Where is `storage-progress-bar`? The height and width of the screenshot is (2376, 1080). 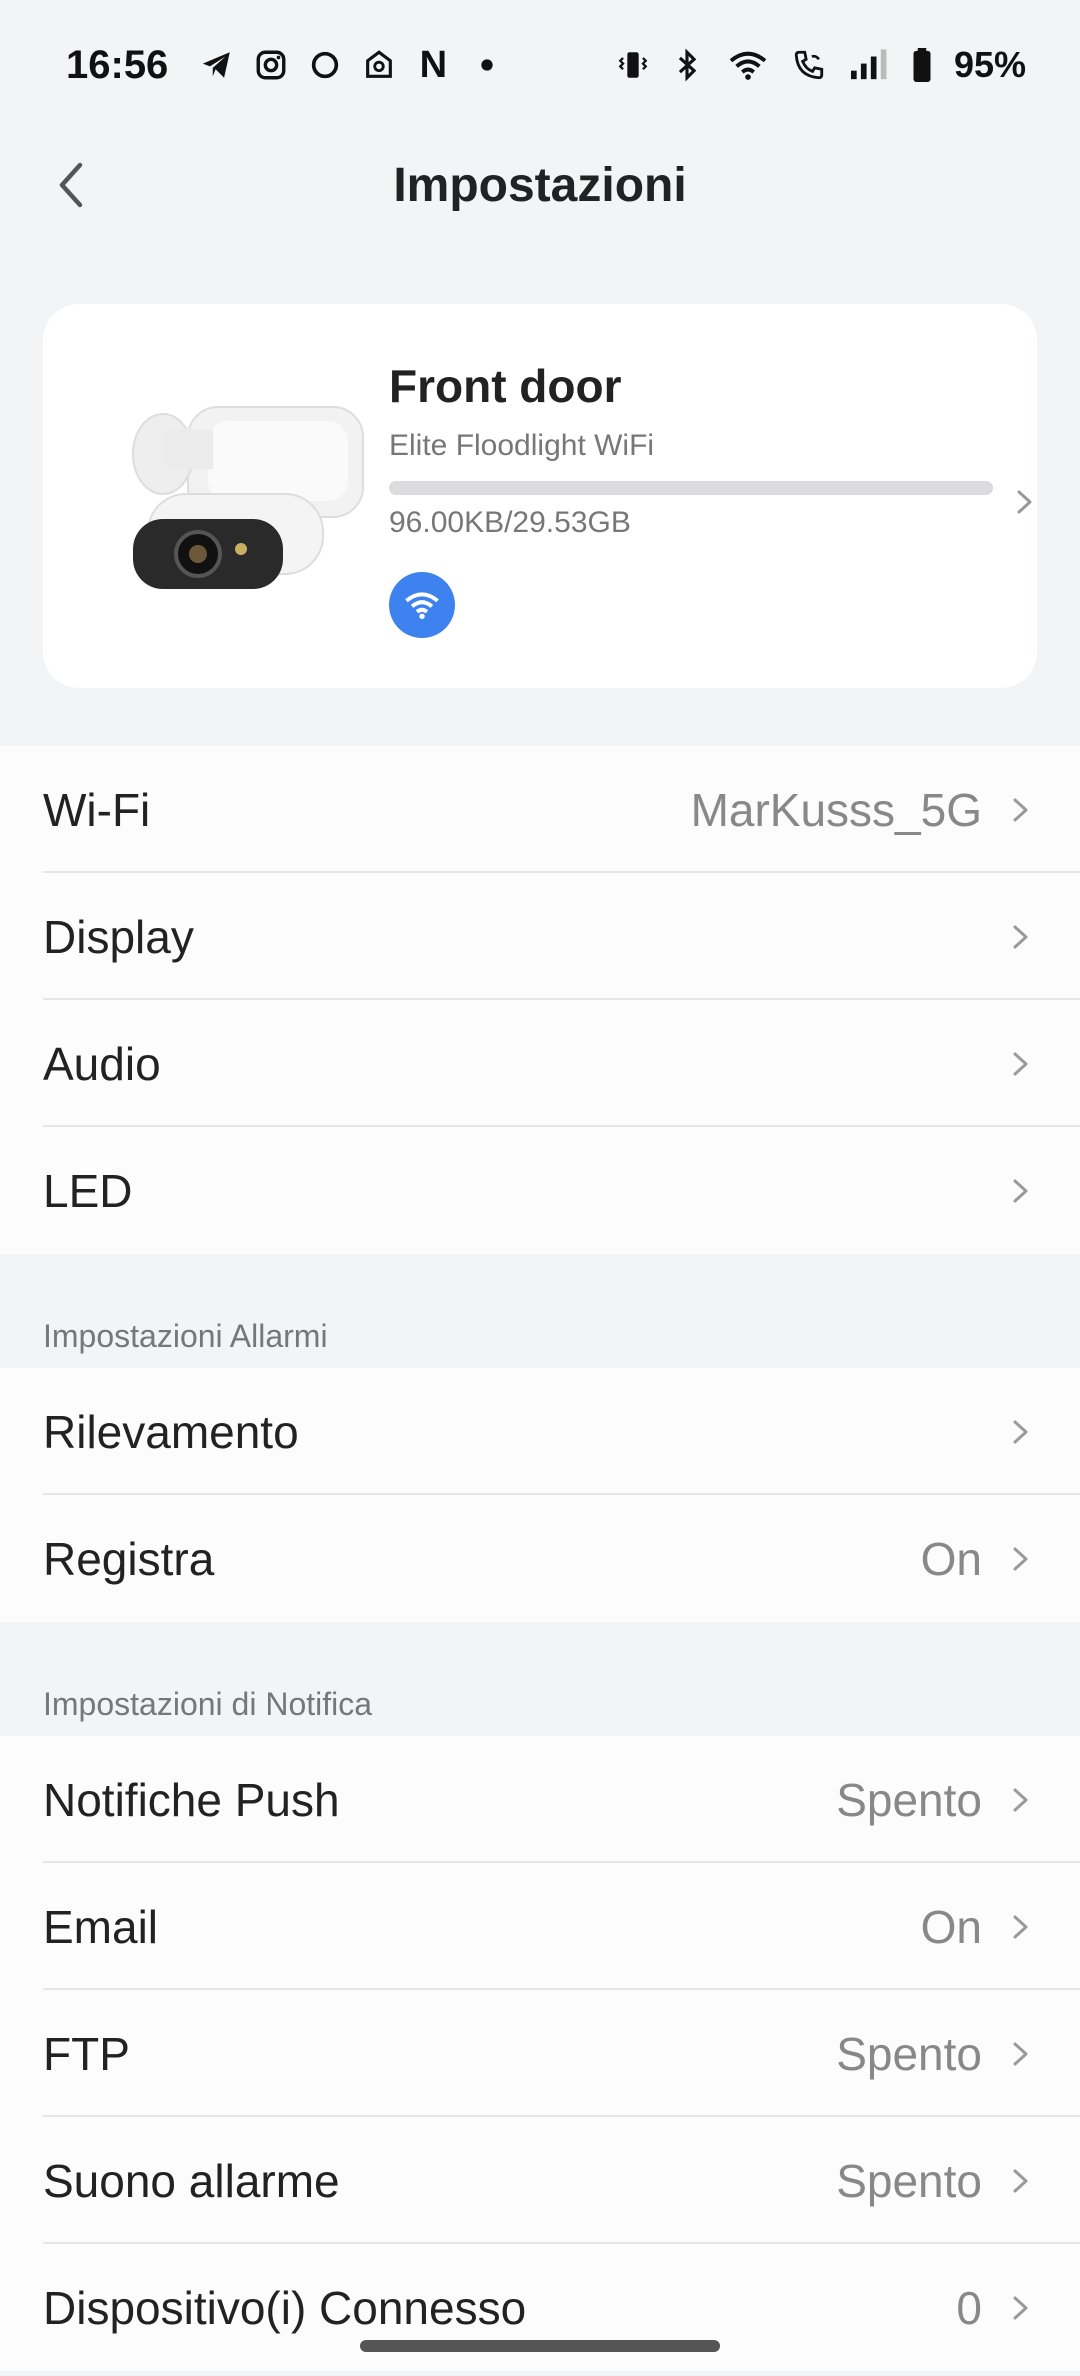
storage-progress-bar is located at coordinates (691, 488).